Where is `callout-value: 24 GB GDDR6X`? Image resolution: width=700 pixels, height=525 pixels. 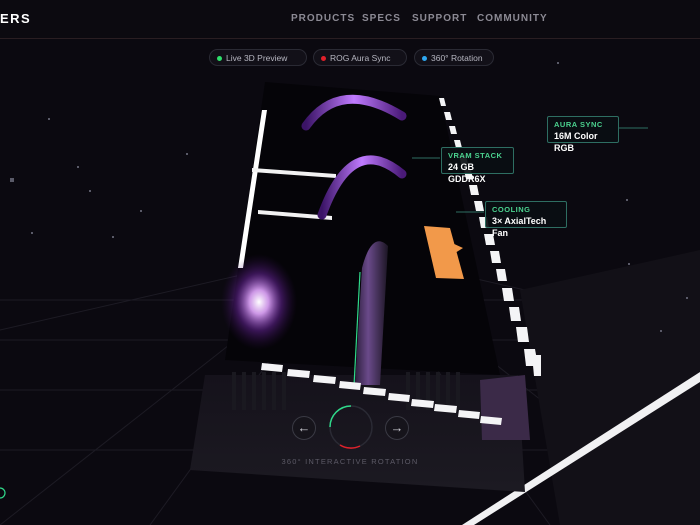 callout-value: 24 GB GDDR6X is located at coordinates (467, 173).